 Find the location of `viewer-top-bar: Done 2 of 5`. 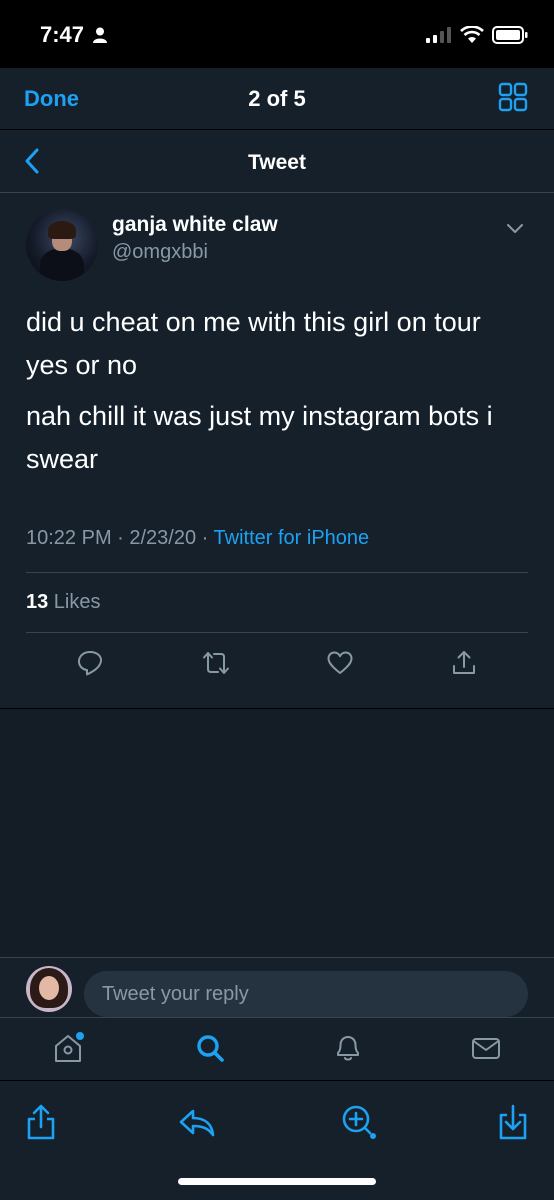

viewer-top-bar: Done 2 of 5 is located at coordinates (277, 99).